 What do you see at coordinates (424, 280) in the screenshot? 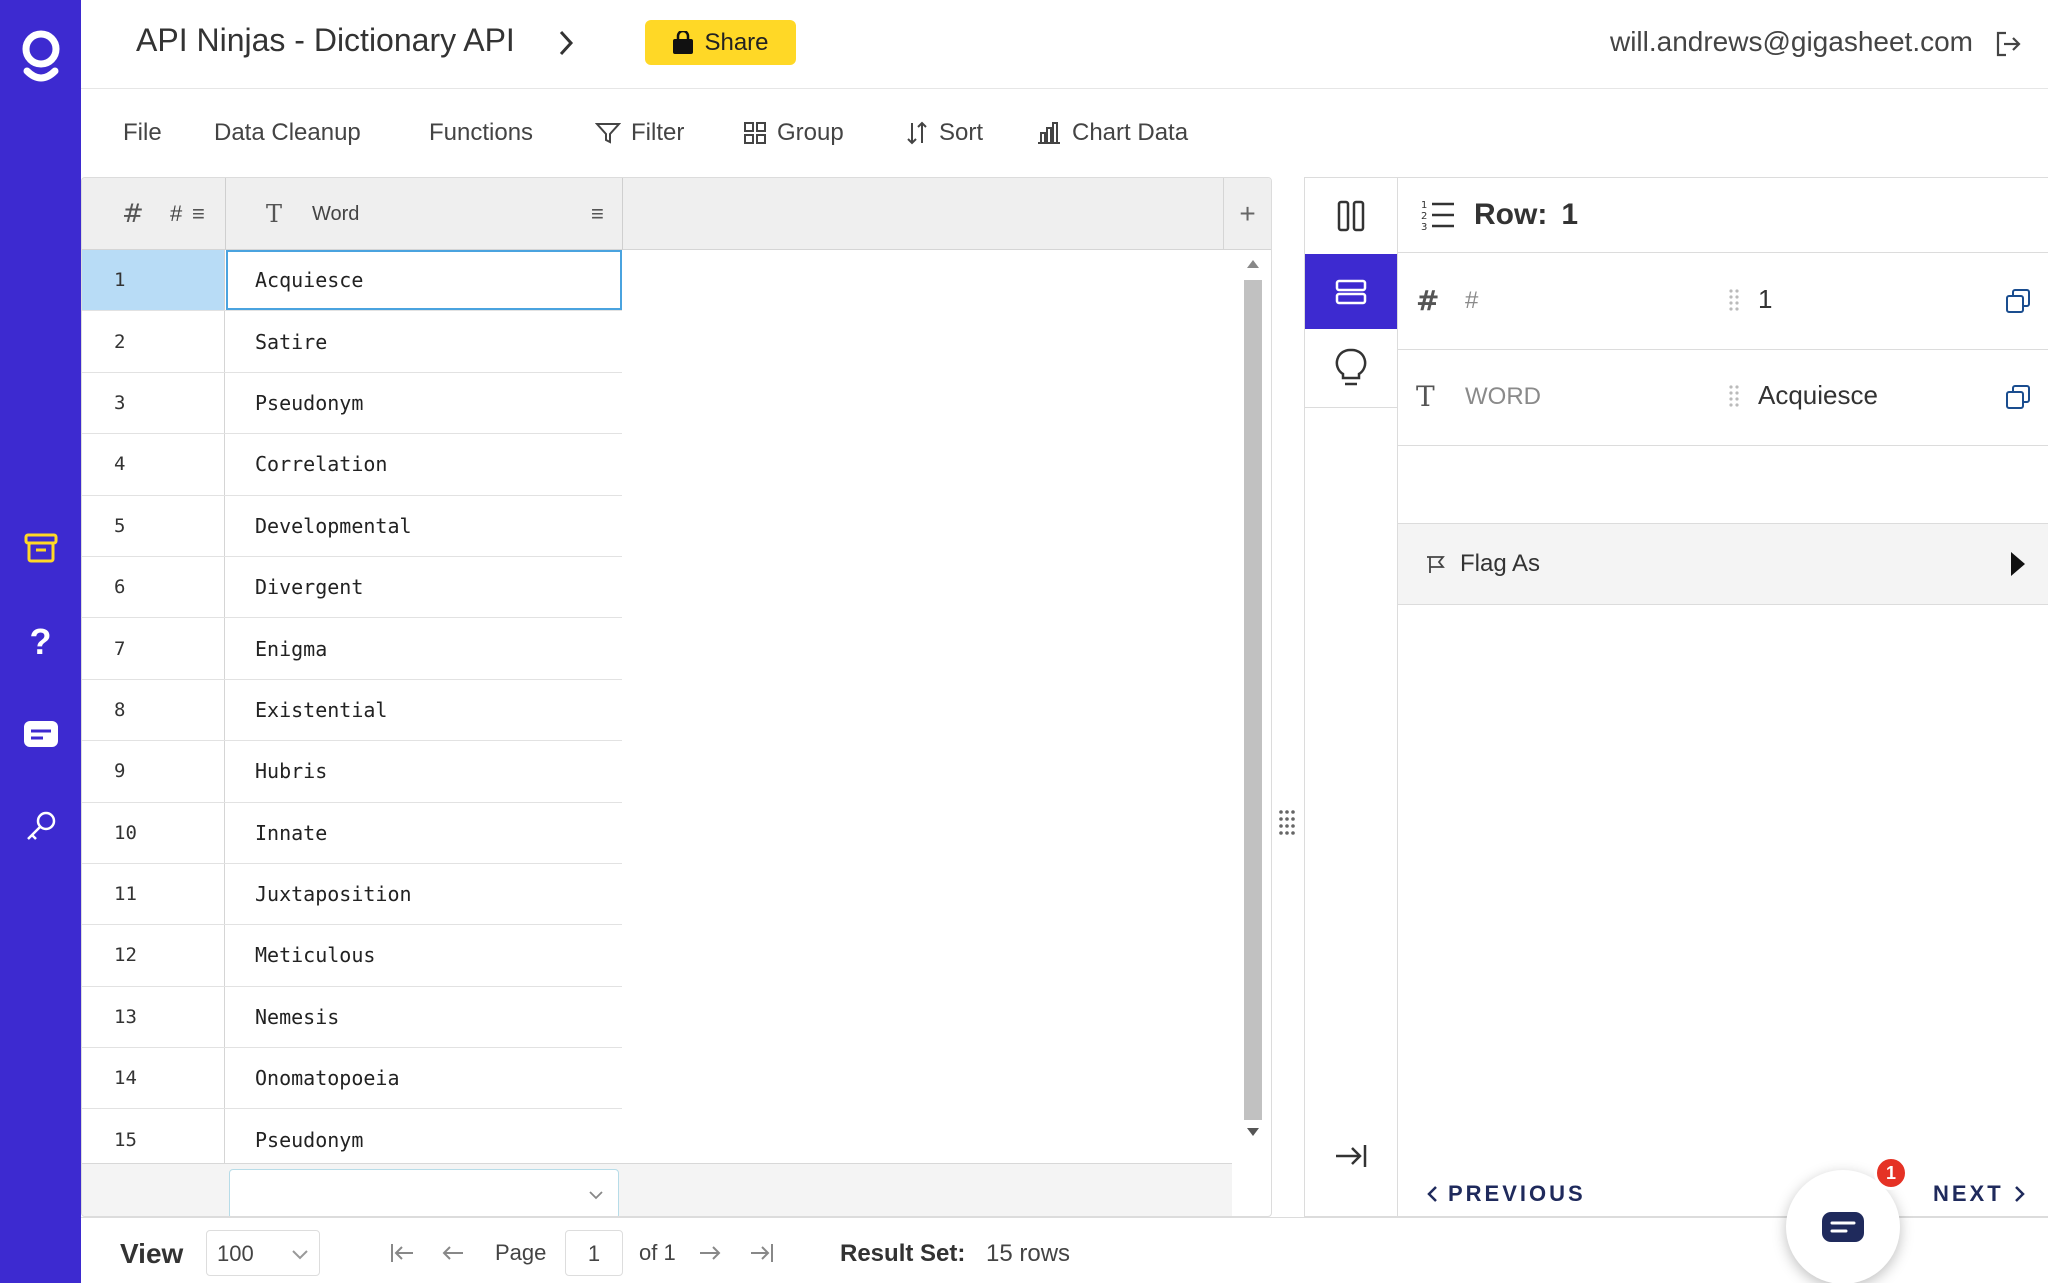
I see `word-cell: Acquiesce` at bounding box center [424, 280].